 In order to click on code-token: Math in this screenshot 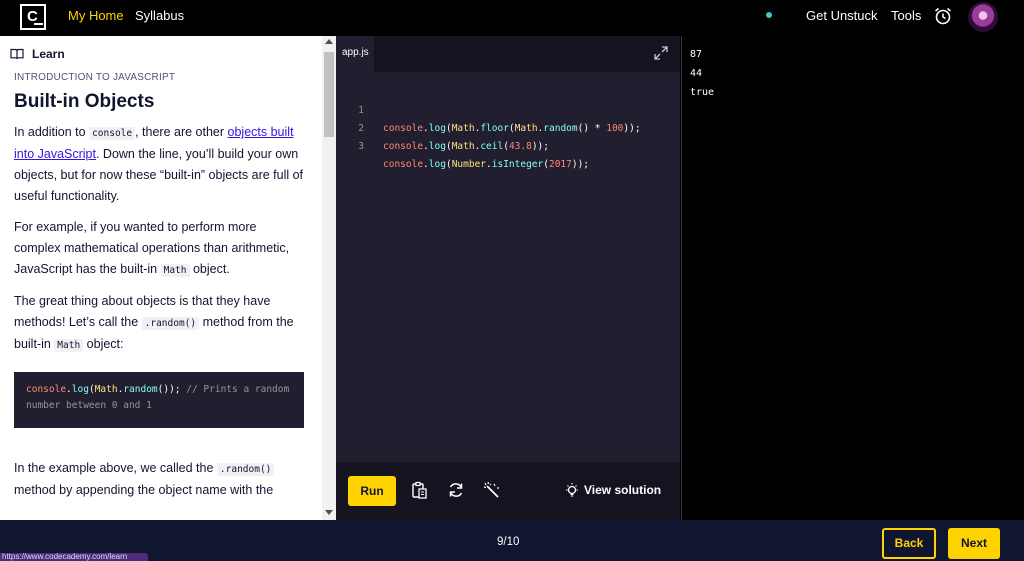, I will do `click(106, 389)`.